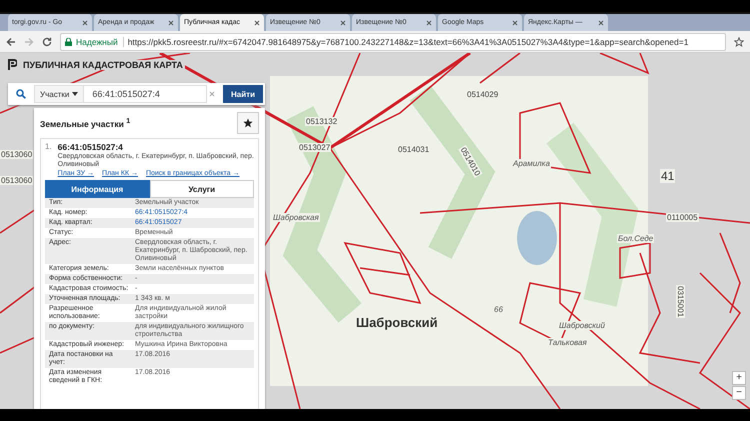 This screenshot has width=750, height=421. I want to click on app-title: ПУБЛИЧНАЯ КАДАСТРОВАЯ КАРТА, so click(103, 65).